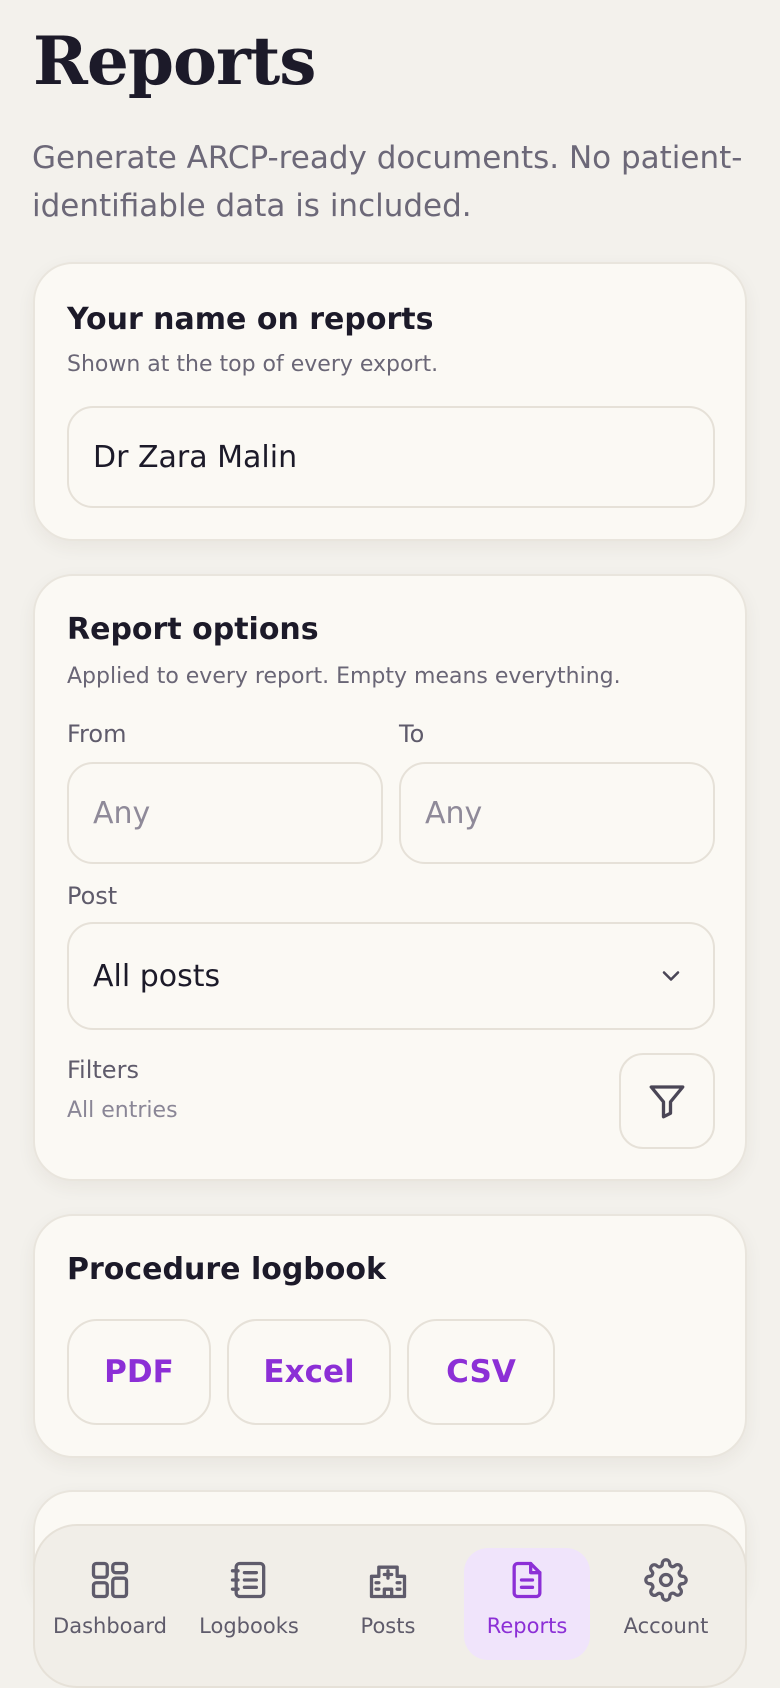 This screenshot has height=1688, width=780. What do you see at coordinates (666, 1580) in the screenshot?
I see `gear-icon` at bounding box center [666, 1580].